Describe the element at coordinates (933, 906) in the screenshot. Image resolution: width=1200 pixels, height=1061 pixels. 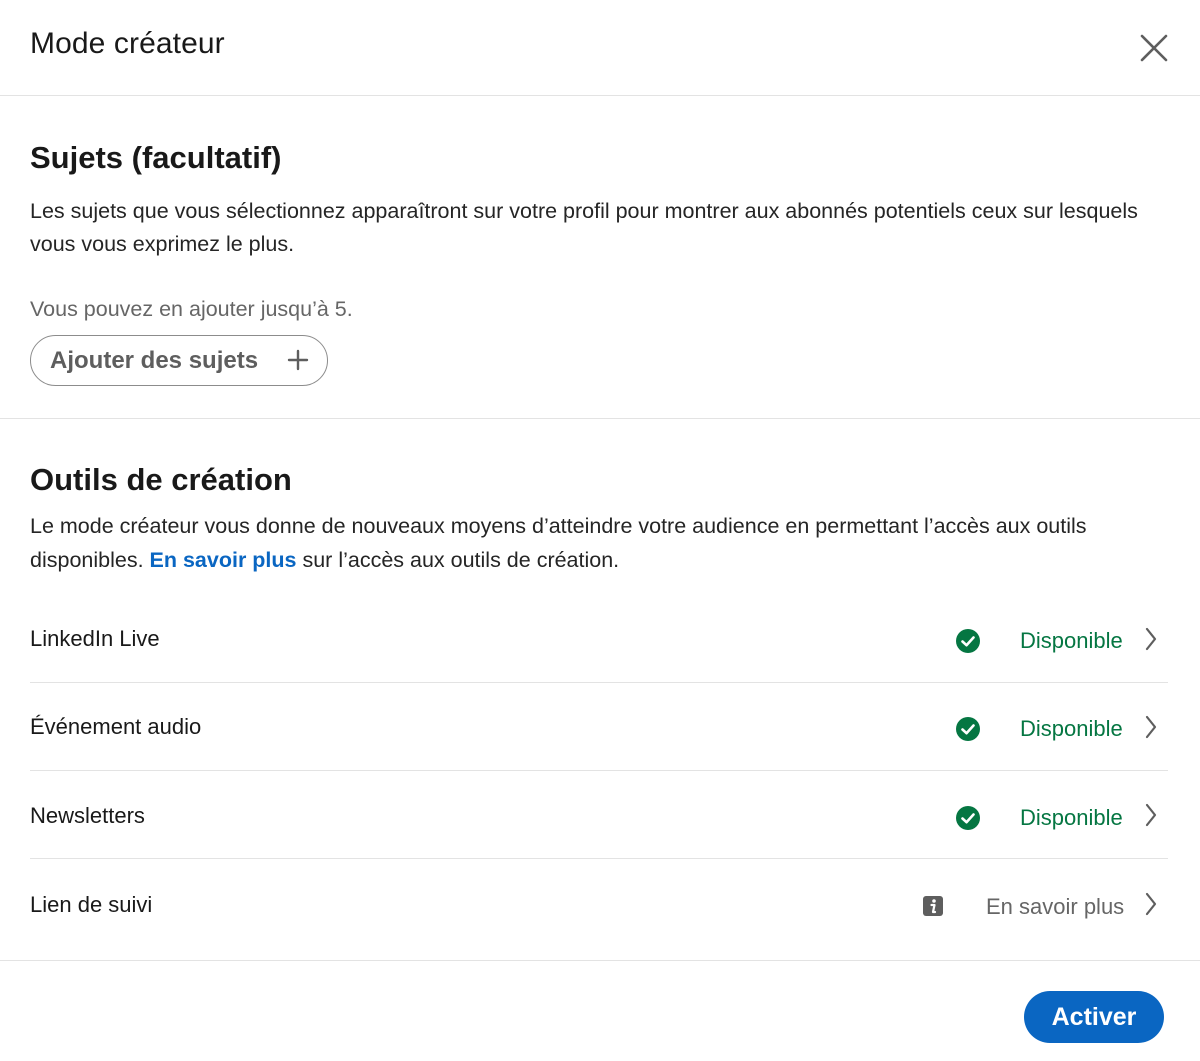
I see `info-icon` at that location.